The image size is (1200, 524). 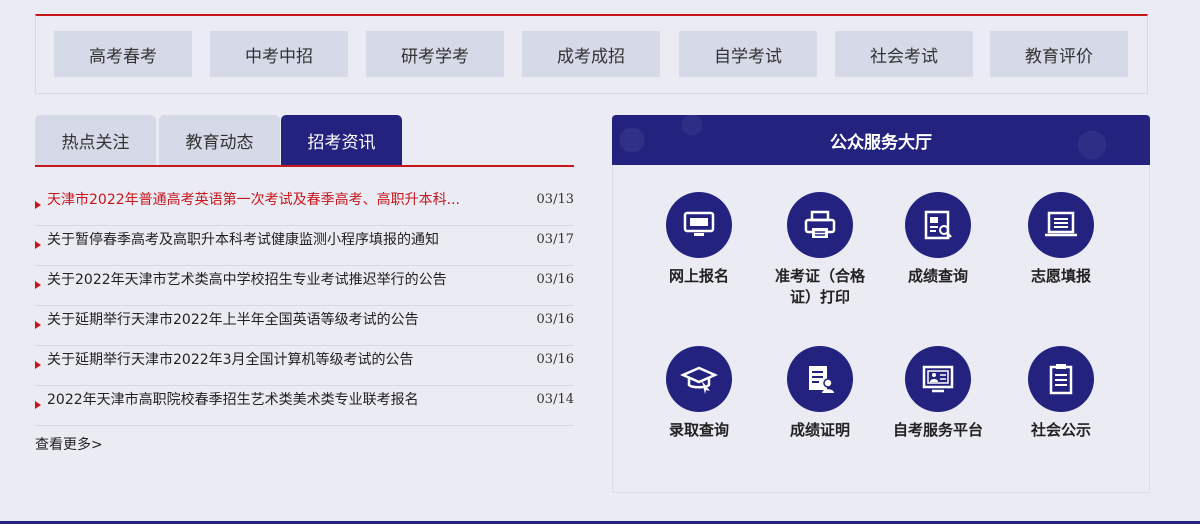 I want to click on laptop-list-icon, so click(x=1061, y=225).